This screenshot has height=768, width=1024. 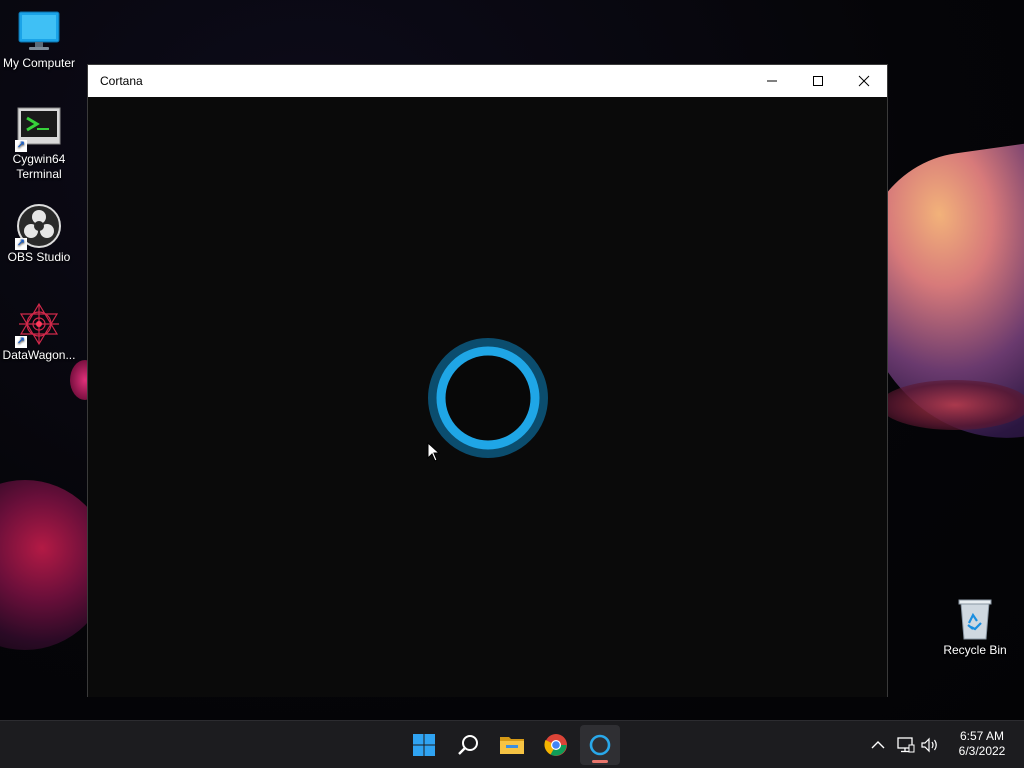 What do you see at coordinates (38, 227) in the screenshot?
I see `obs-icon: ↗` at bounding box center [38, 227].